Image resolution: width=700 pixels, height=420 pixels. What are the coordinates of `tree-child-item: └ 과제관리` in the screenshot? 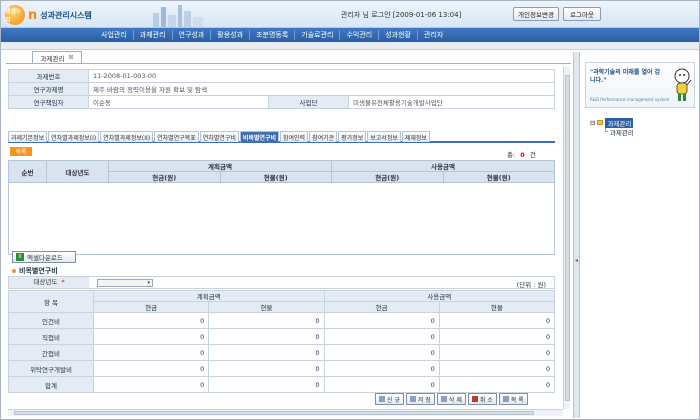 It's located at (619, 132).